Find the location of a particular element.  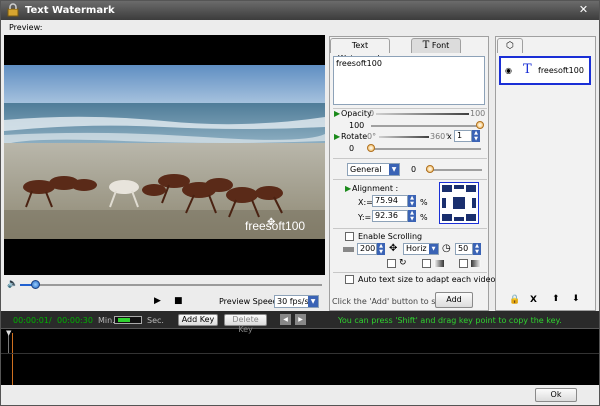

move-down-icon: ⬇ is located at coordinates (576, 299).